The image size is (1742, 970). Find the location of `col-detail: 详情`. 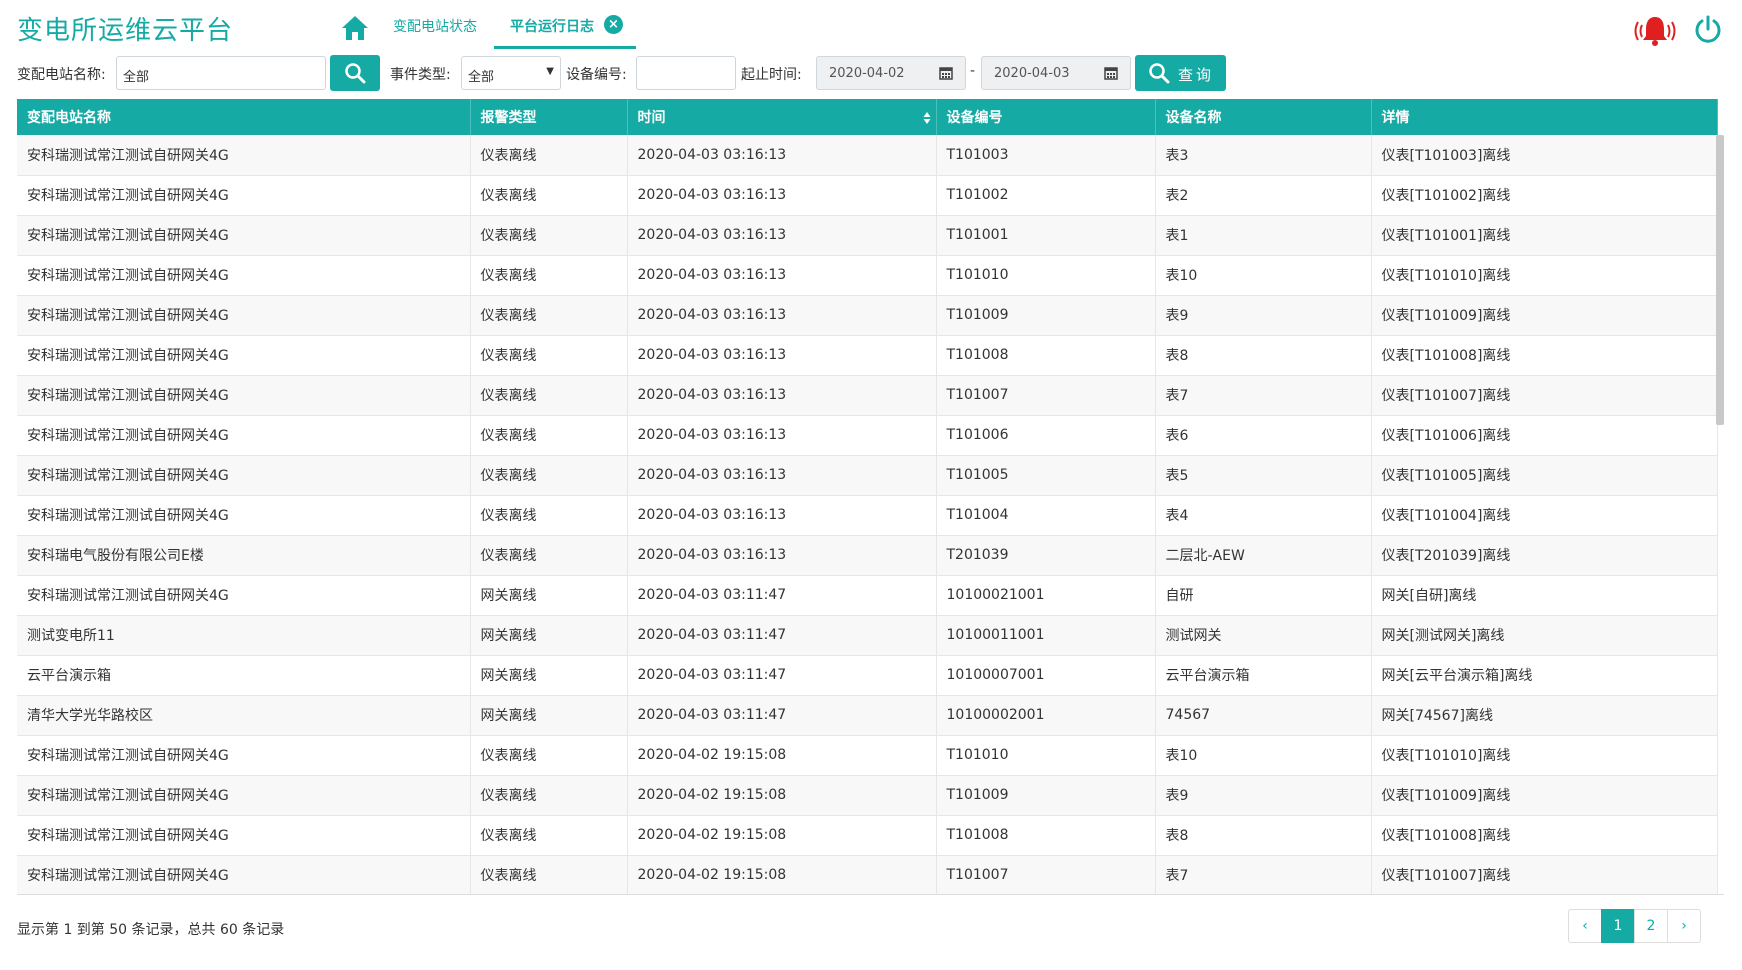

col-detail: 详情 is located at coordinates (1544, 117).